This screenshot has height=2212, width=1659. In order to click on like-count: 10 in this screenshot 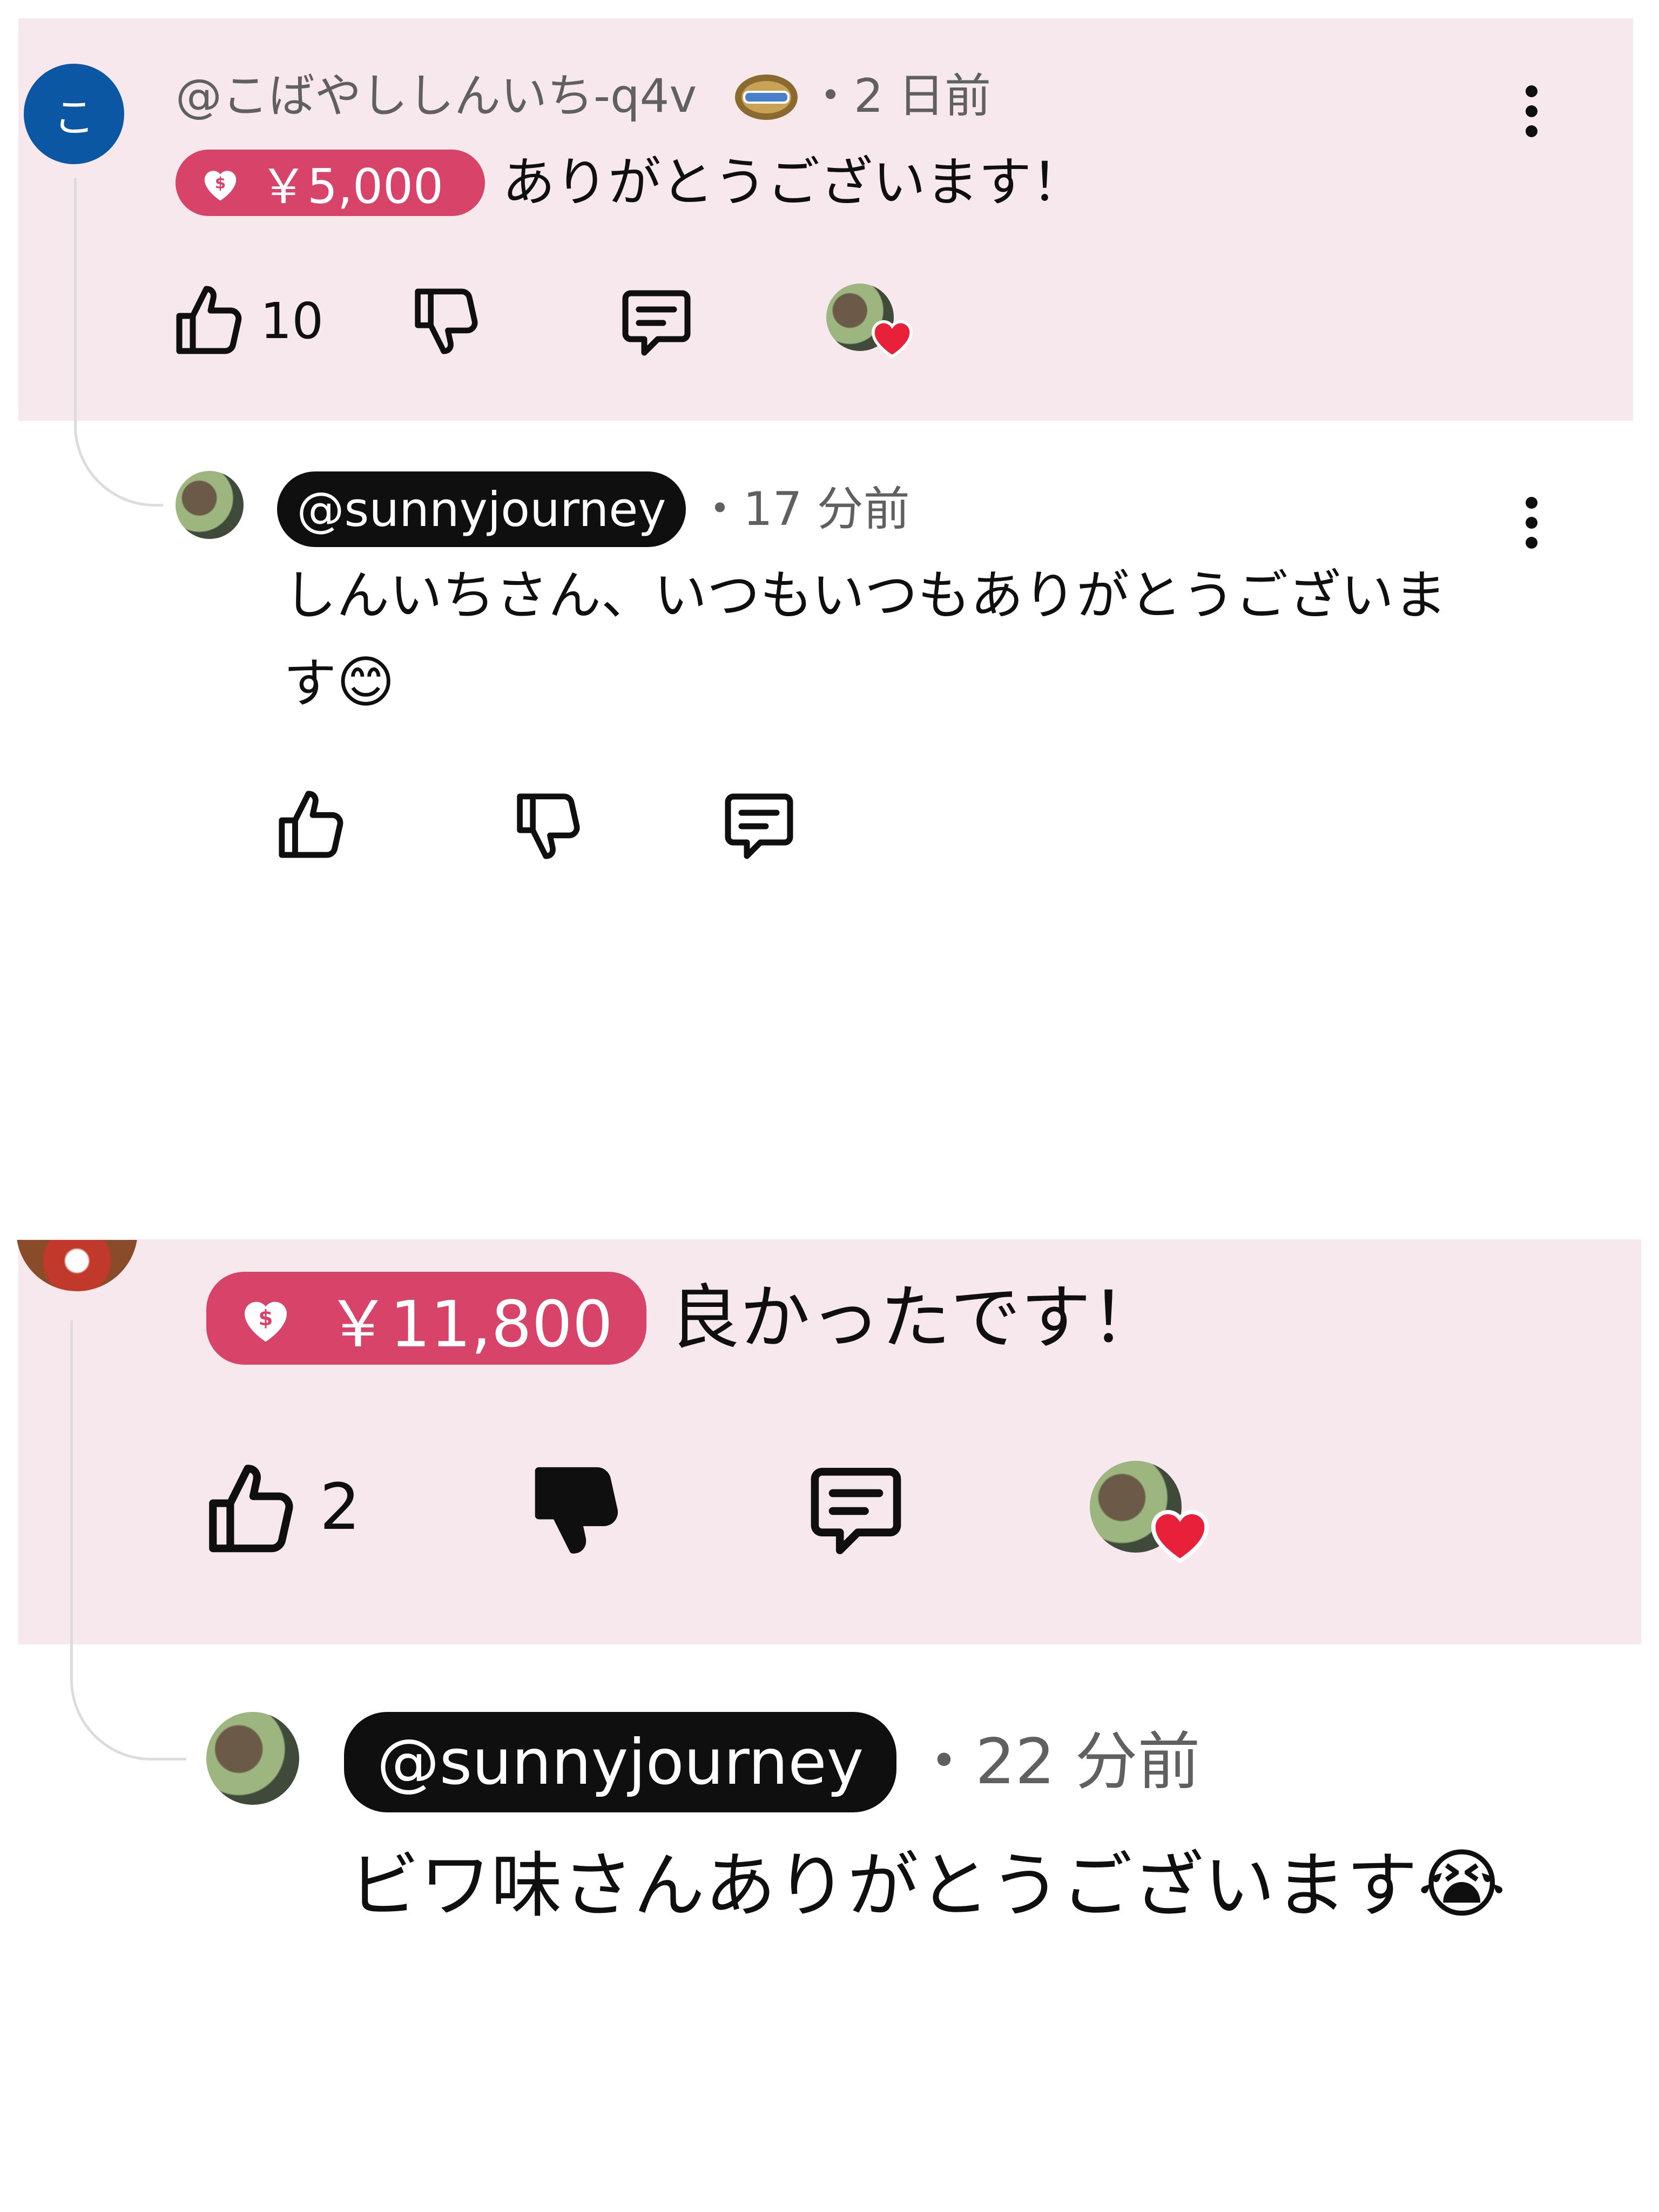, I will do `click(292, 321)`.